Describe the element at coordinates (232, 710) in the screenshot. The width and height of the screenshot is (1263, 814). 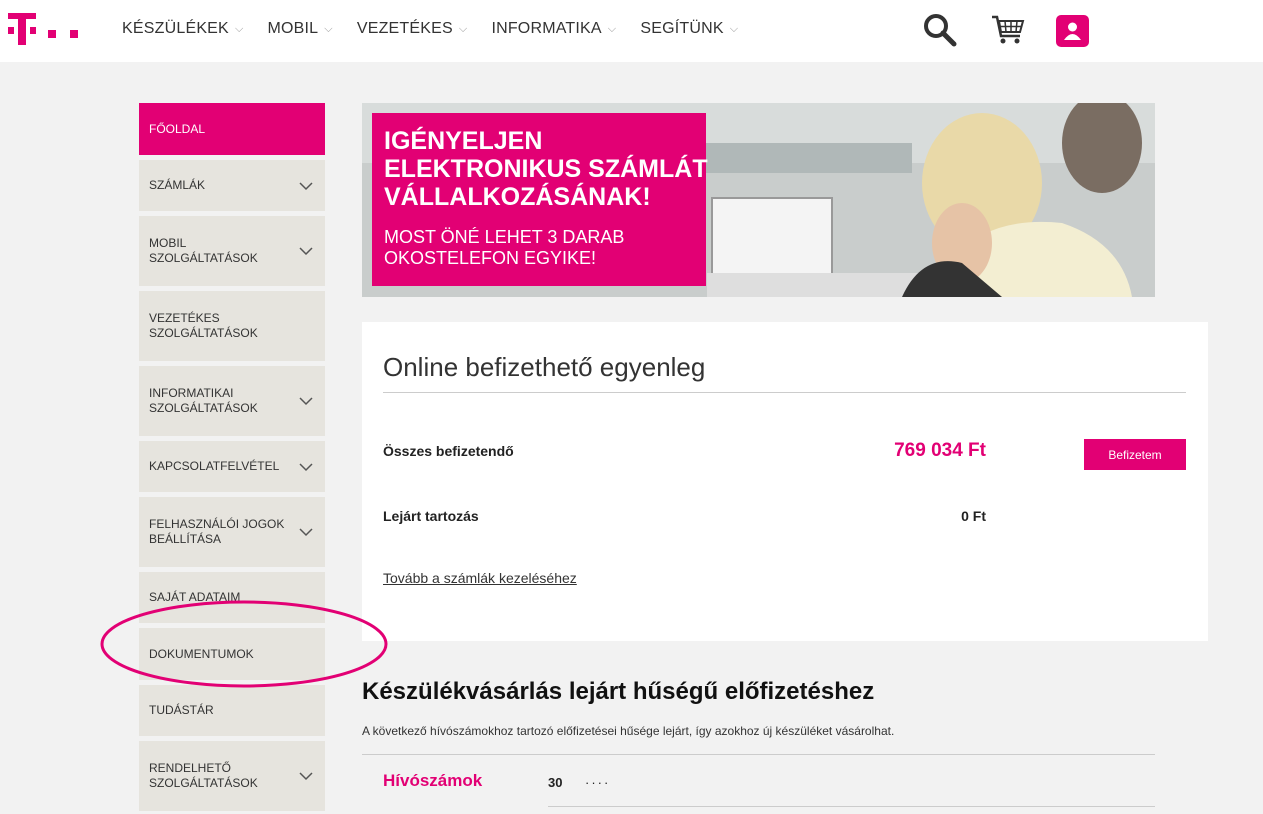
I see `sidebar-item-tudastar: TUDÁSTÁR` at that location.